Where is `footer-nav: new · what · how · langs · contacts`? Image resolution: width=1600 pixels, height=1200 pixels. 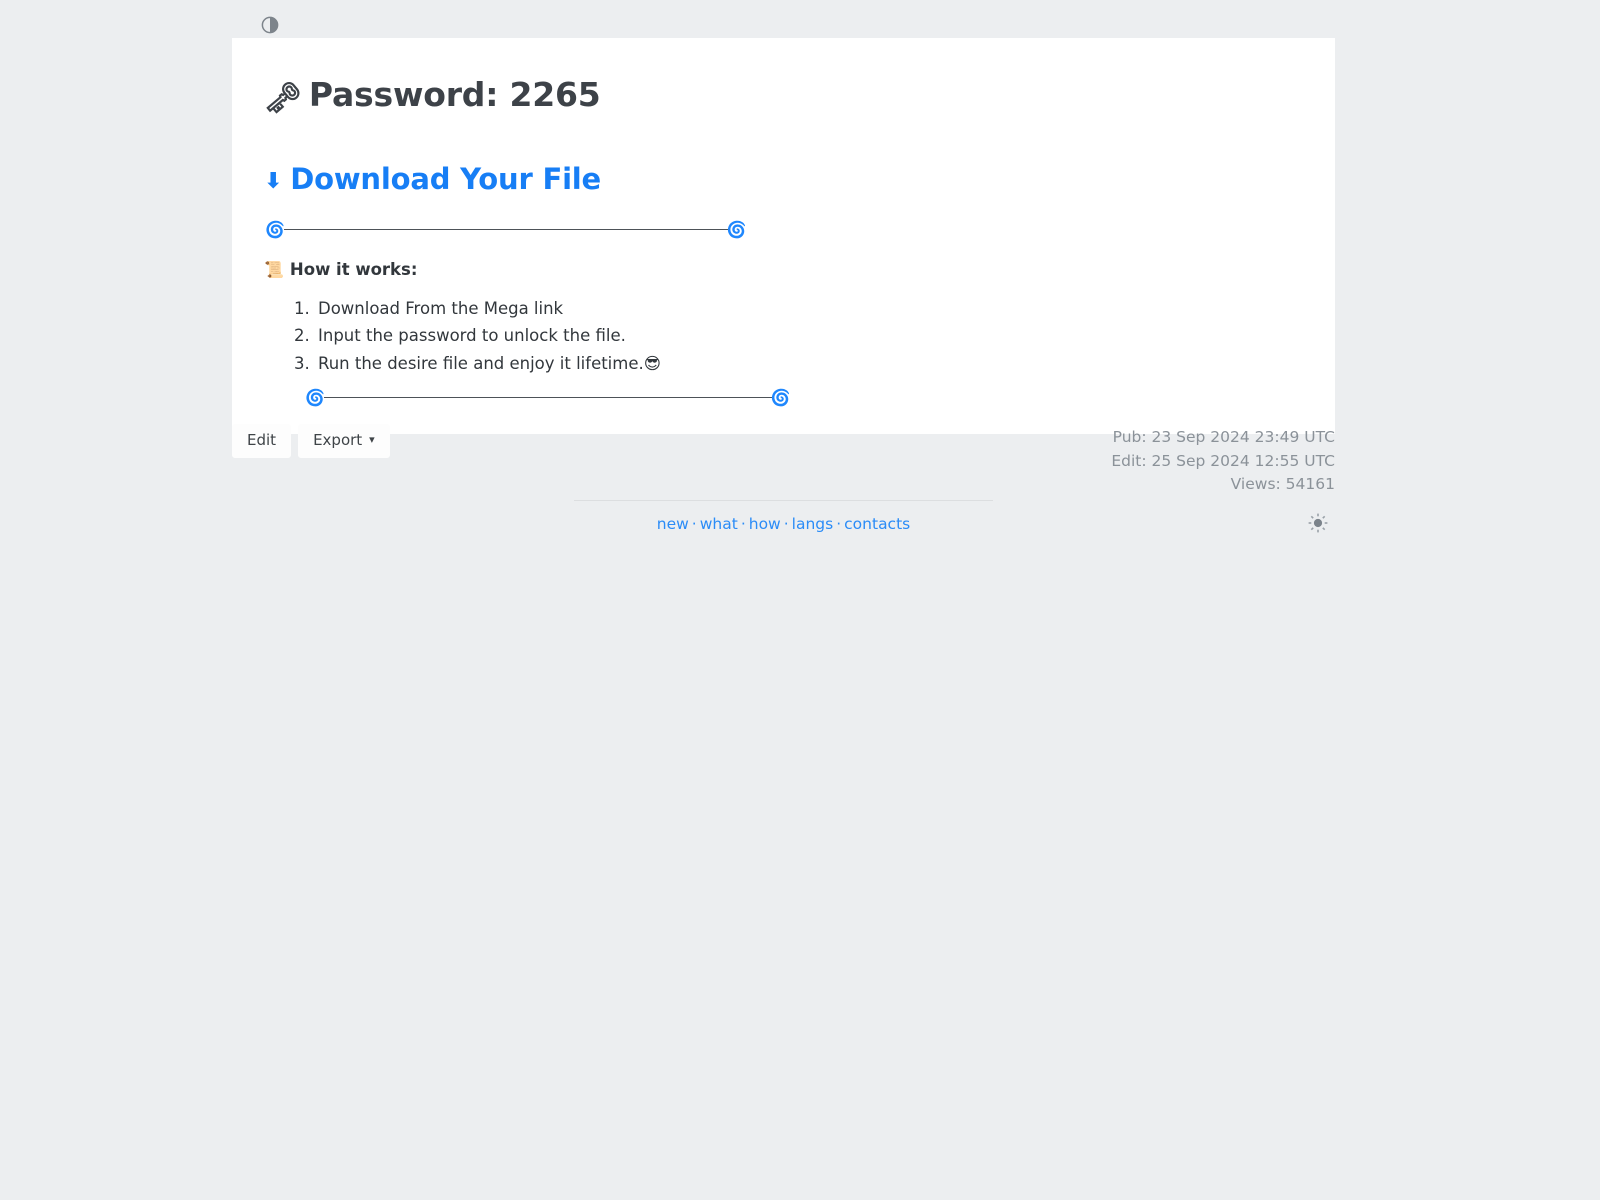
footer-nav: new · what · how · langs · contacts is located at coordinates (783, 516).